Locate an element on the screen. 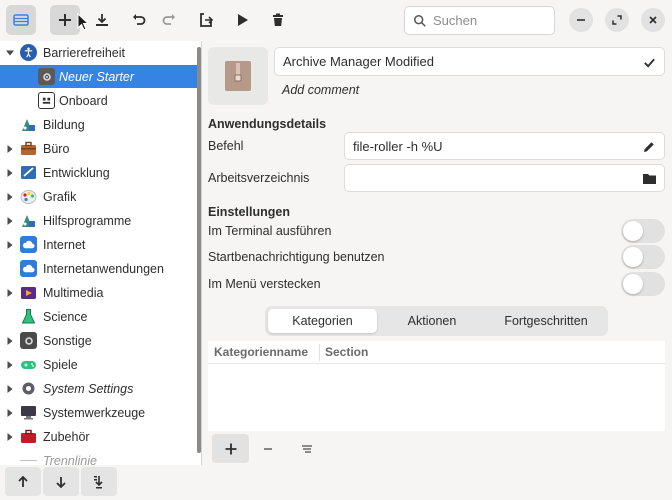 The image size is (672, 500). sidebar-item-label: Grafik is located at coordinates (60, 196).